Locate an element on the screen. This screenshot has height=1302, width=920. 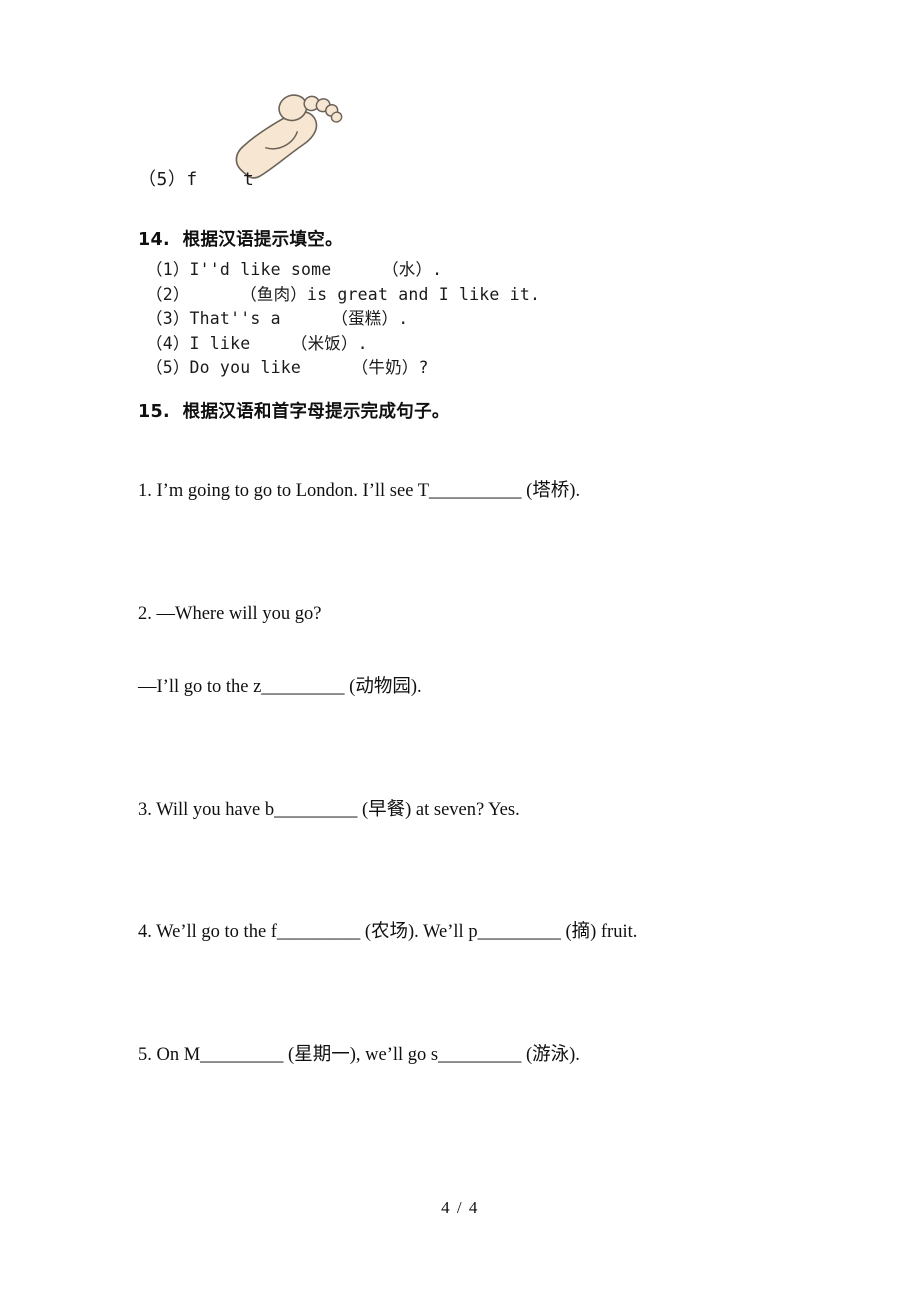
question-item: （1）I''d like some （水）. is located at coordinates (294, 269).